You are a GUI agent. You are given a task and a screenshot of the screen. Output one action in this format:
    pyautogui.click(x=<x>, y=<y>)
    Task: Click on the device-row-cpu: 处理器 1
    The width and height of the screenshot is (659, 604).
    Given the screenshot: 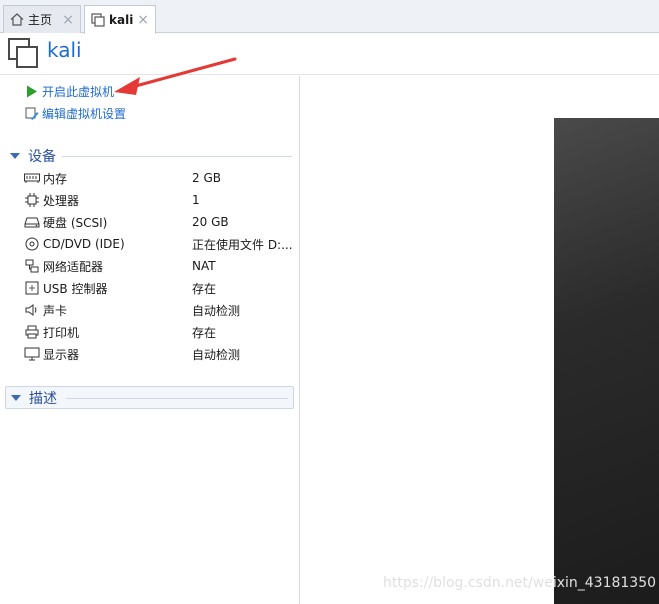 What is the action you would take?
    pyautogui.click(x=159, y=200)
    